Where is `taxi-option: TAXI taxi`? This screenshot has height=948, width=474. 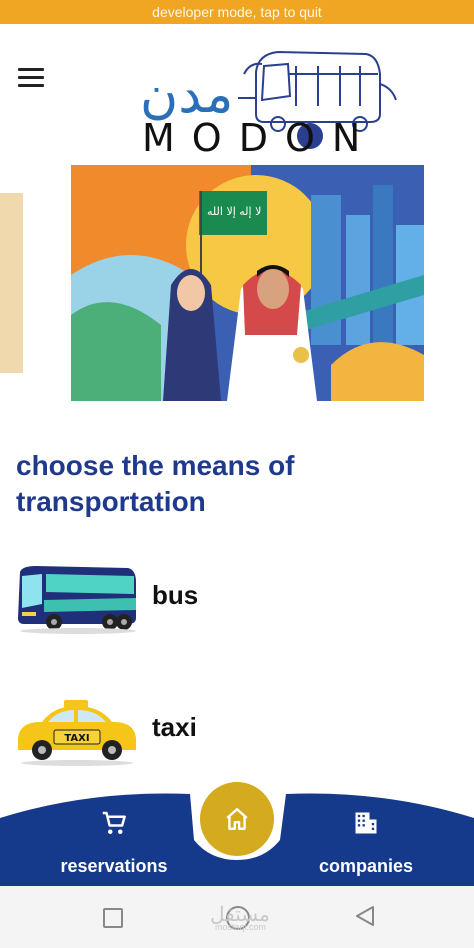
taxi-option: TAXI taxi is located at coordinates (164, 732).